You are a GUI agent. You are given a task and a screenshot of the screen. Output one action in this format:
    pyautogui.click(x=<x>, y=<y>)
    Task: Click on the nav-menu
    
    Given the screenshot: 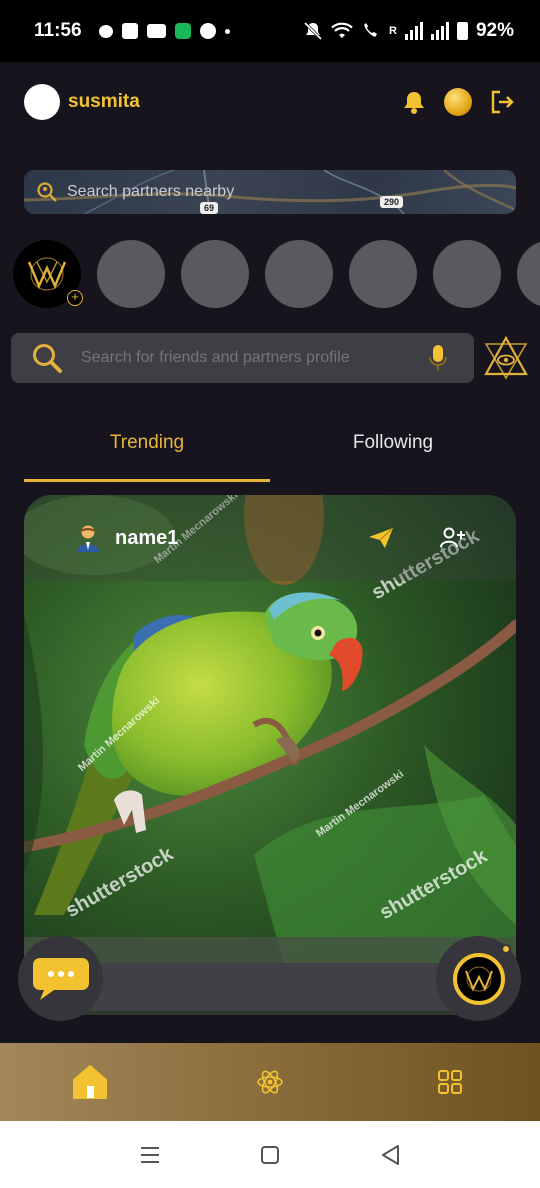 What is the action you would take?
    pyautogui.click(x=450, y=1082)
    